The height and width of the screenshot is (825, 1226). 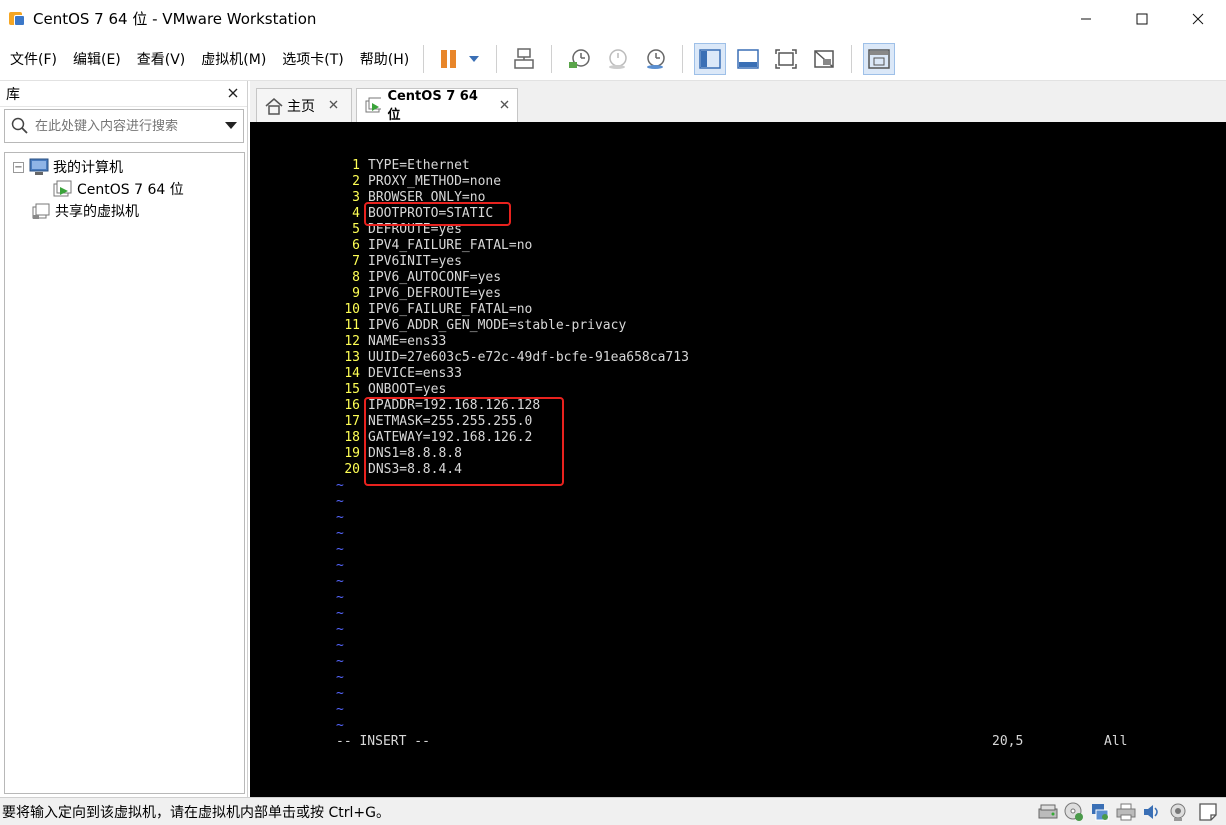 I want to click on pause-button, so click(x=460, y=59).